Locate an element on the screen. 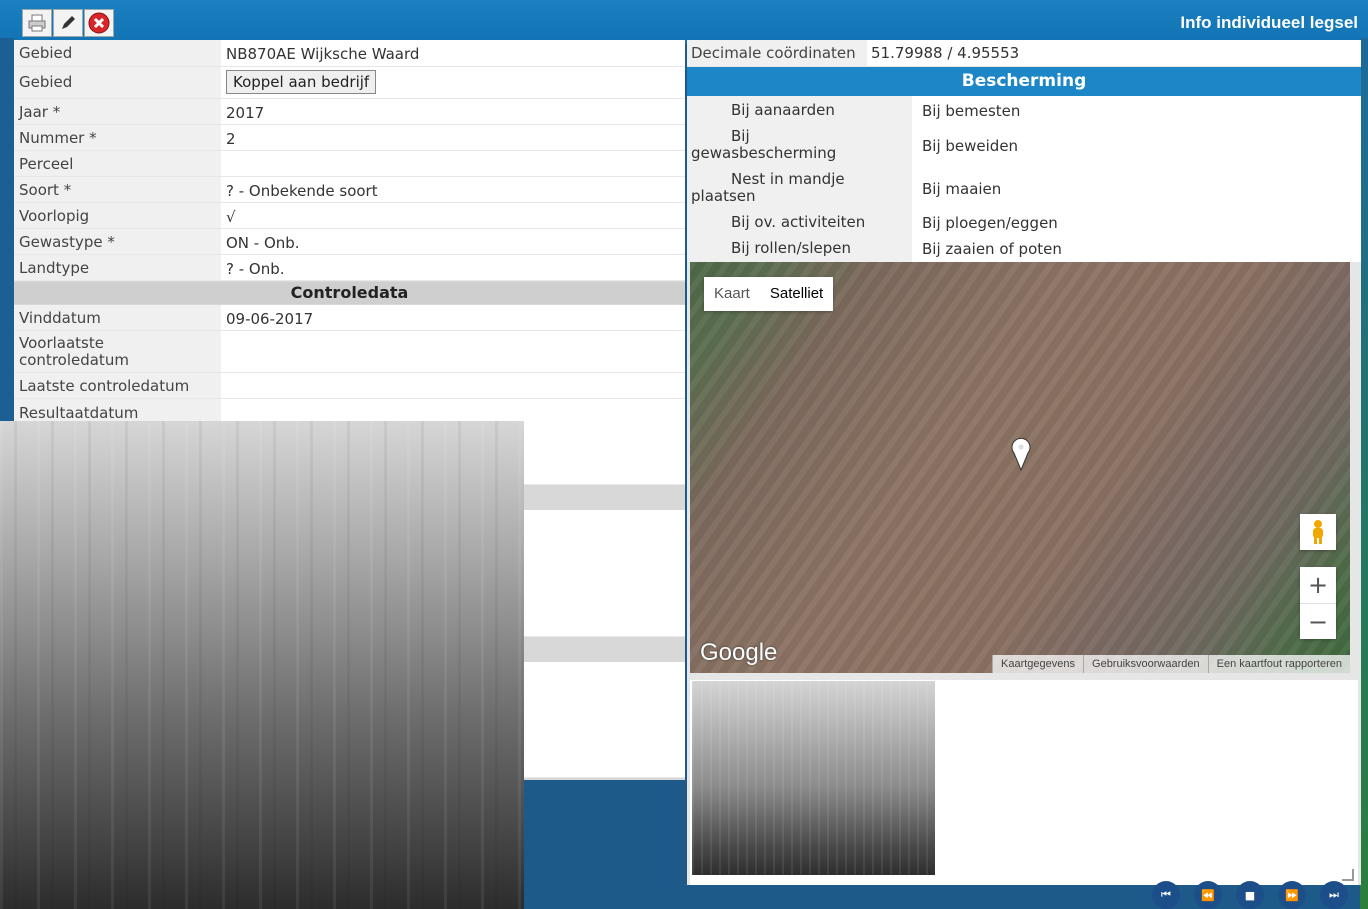  bes-ploegen-eggen: Bij ploegen/eggen is located at coordinates (990, 223).